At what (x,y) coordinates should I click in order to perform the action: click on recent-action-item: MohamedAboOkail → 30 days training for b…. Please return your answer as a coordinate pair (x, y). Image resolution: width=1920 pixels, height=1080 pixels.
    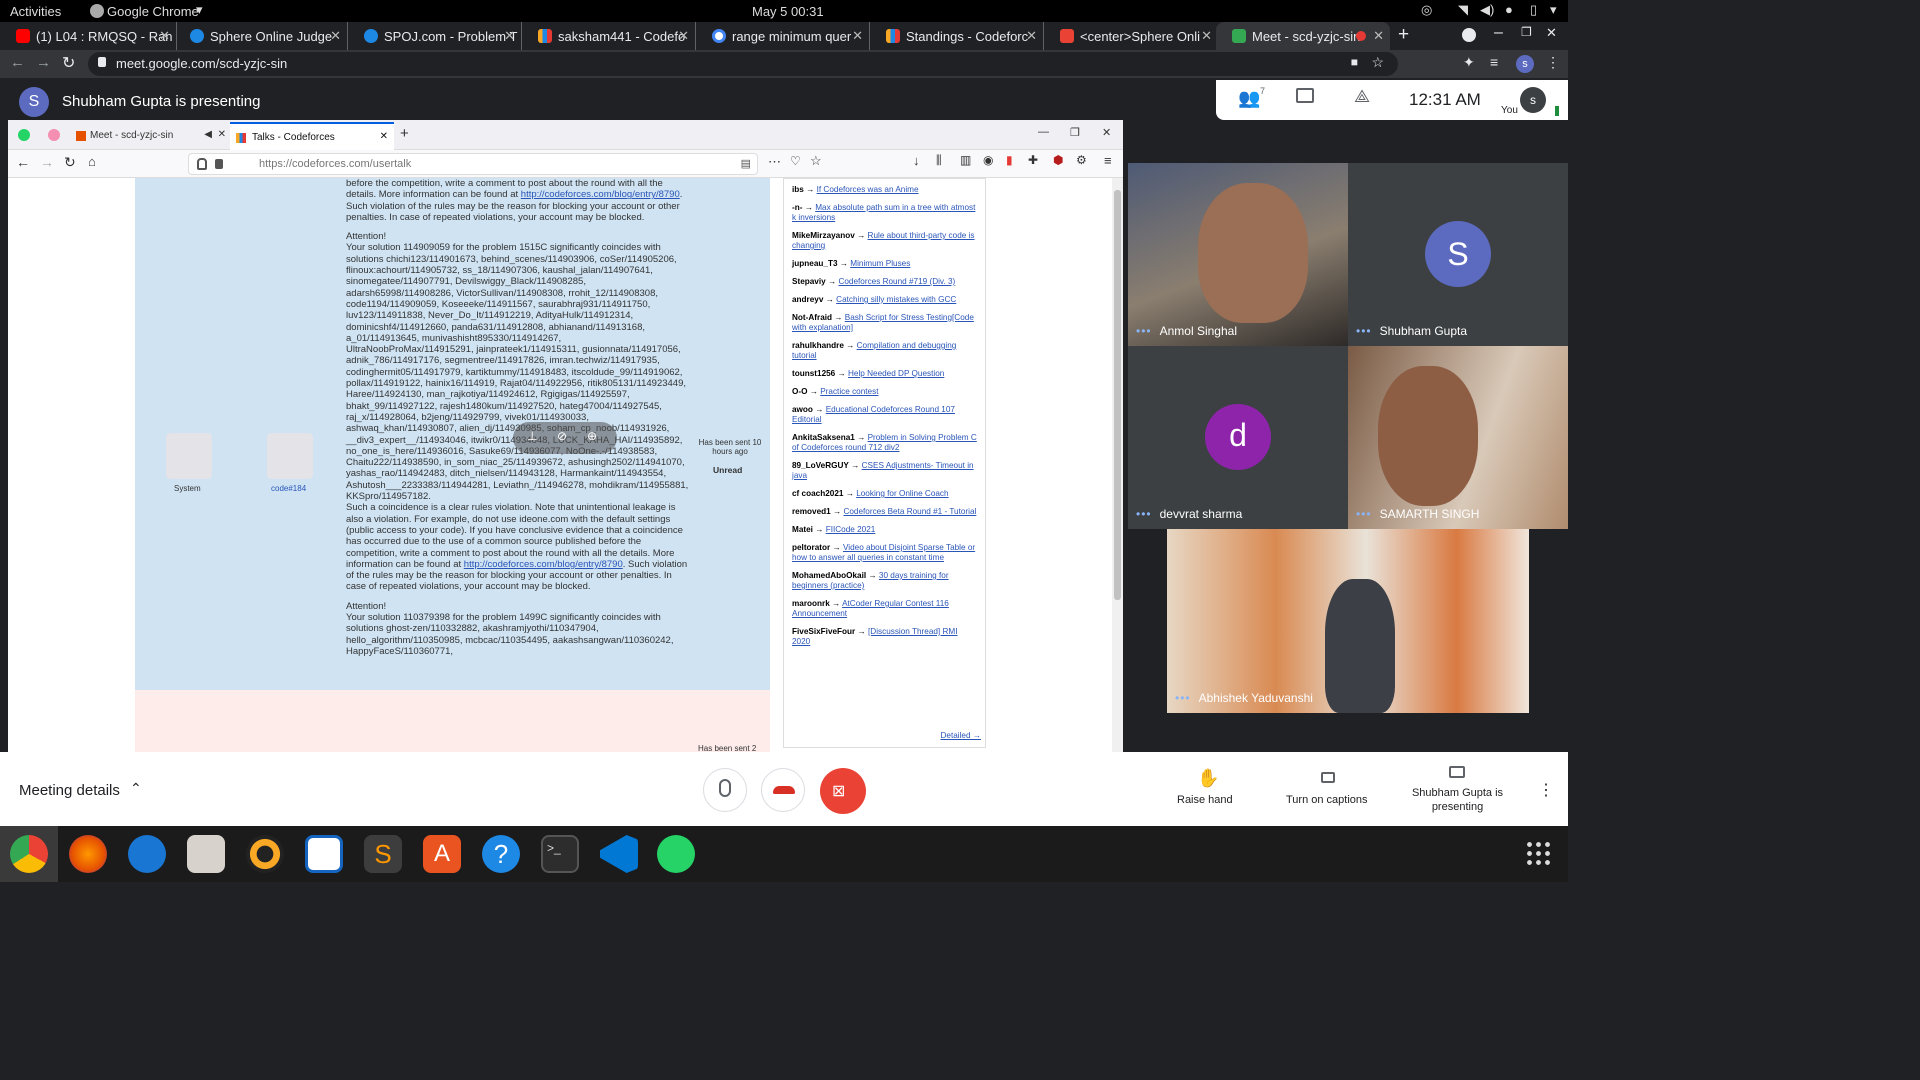
    Looking at the image, I should click on (884, 581).